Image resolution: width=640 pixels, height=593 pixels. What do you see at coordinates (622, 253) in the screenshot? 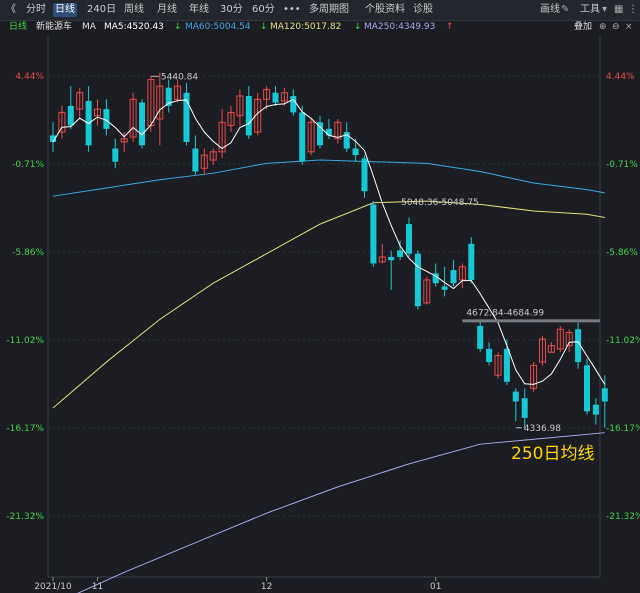
I see `y-tick-label-right: -5.86%` at bounding box center [622, 253].